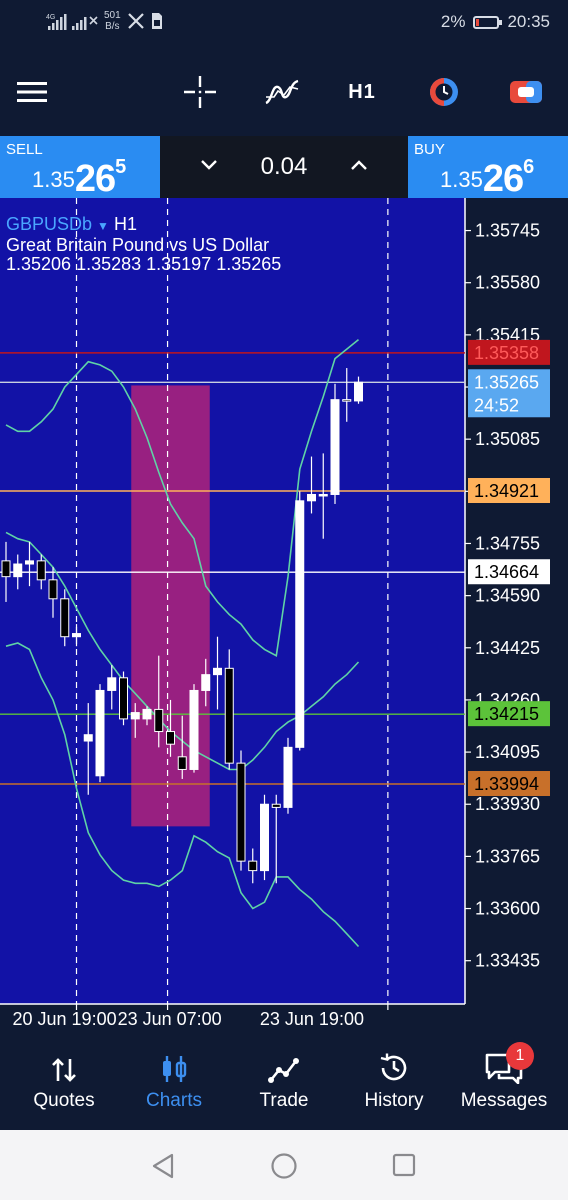 The width and height of the screenshot is (568, 1200). Describe the element at coordinates (504, 1100) in the screenshot. I see `nav-messages-label: Messages` at that location.